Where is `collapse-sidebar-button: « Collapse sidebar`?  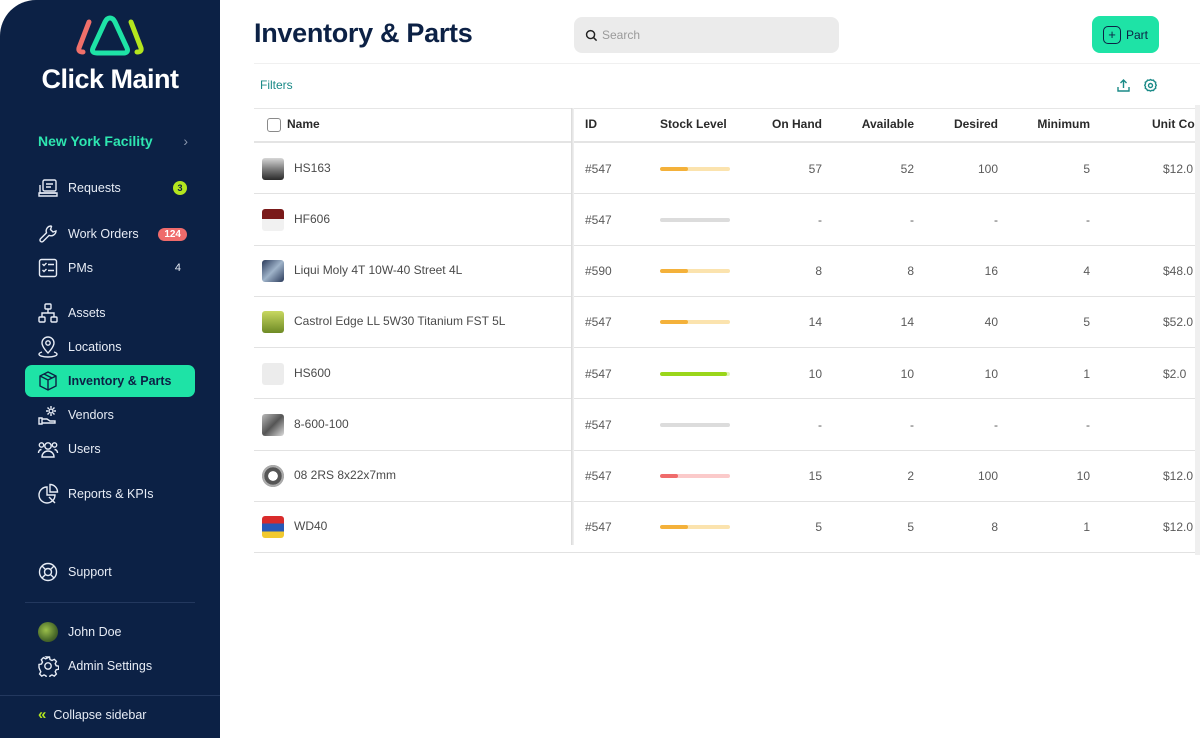 collapse-sidebar-button: « Collapse sidebar is located at coordinates (92, 714).